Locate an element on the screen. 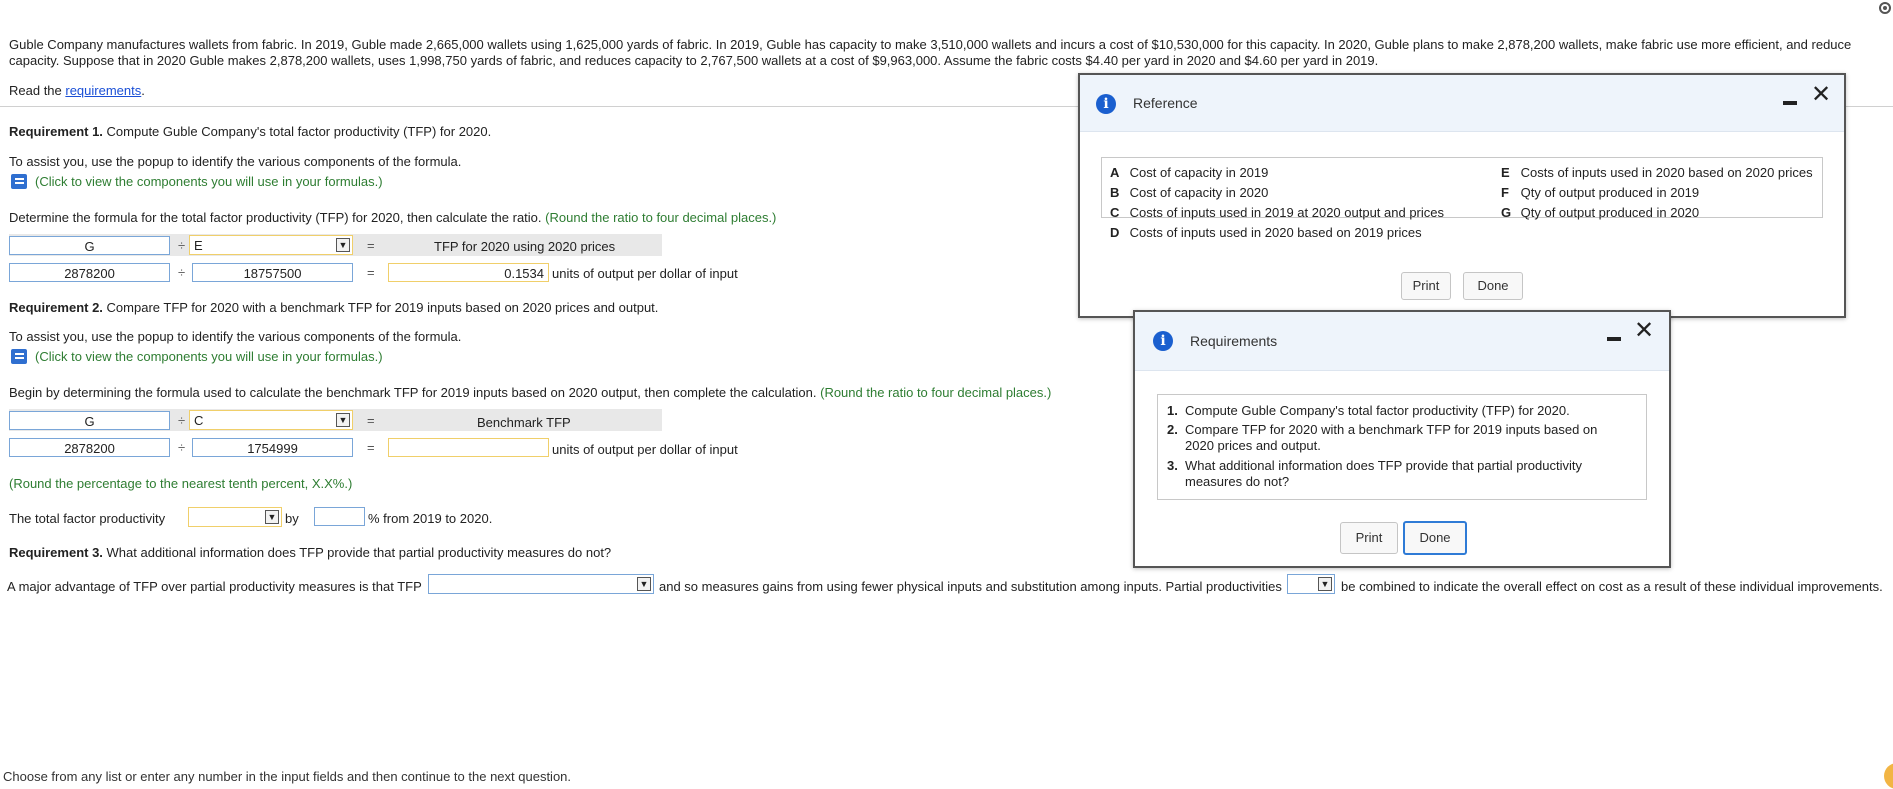 Image resolution: width=1893 pixels, height=789 pixels. reference-item-f: F Qty of output produced in 2019 is located at coordinates (1600, 192).